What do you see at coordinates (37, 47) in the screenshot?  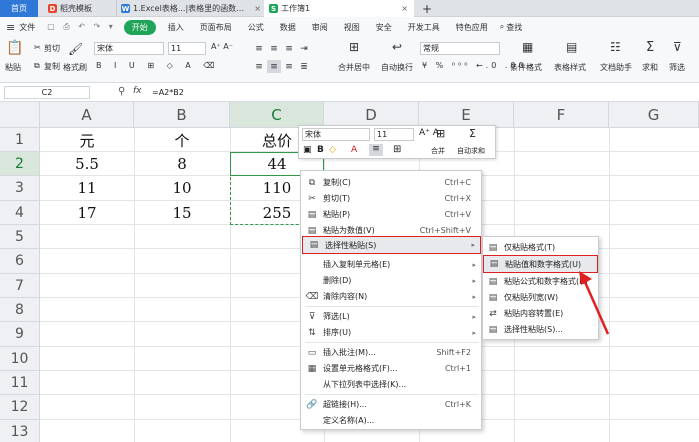 I see `cut-icon: ✂` at bounding box center [37, 47].